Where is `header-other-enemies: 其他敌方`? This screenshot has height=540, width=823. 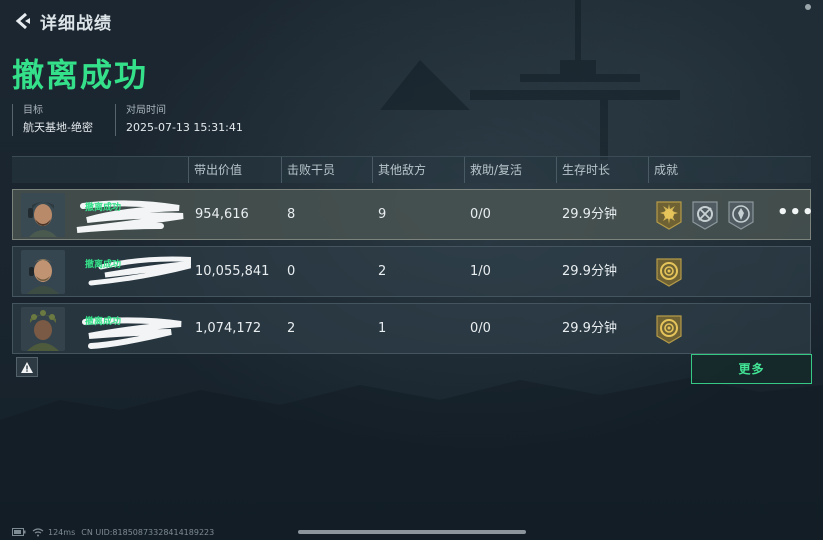
header-other-enemies: 其他敌方 is located at coordinates (399, 170).